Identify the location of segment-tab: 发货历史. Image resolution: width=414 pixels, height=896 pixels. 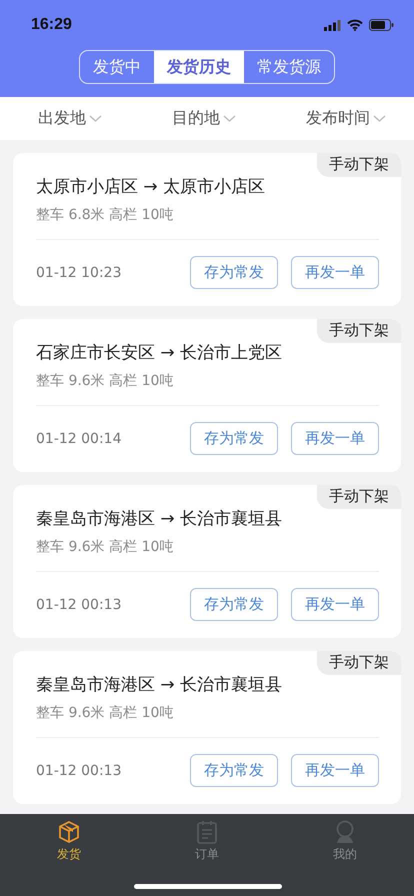
(199, 67).